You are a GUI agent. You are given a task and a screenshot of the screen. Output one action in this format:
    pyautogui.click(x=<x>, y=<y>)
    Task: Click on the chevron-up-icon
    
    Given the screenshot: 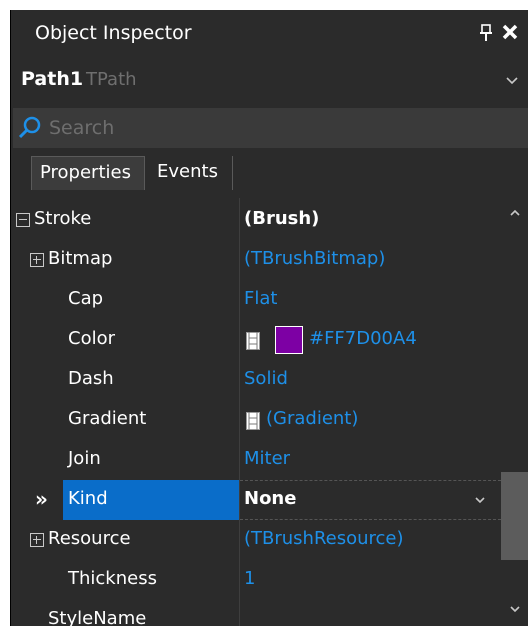 What is the action you would take?
    pyautogui.click(x=515, y=213)
    